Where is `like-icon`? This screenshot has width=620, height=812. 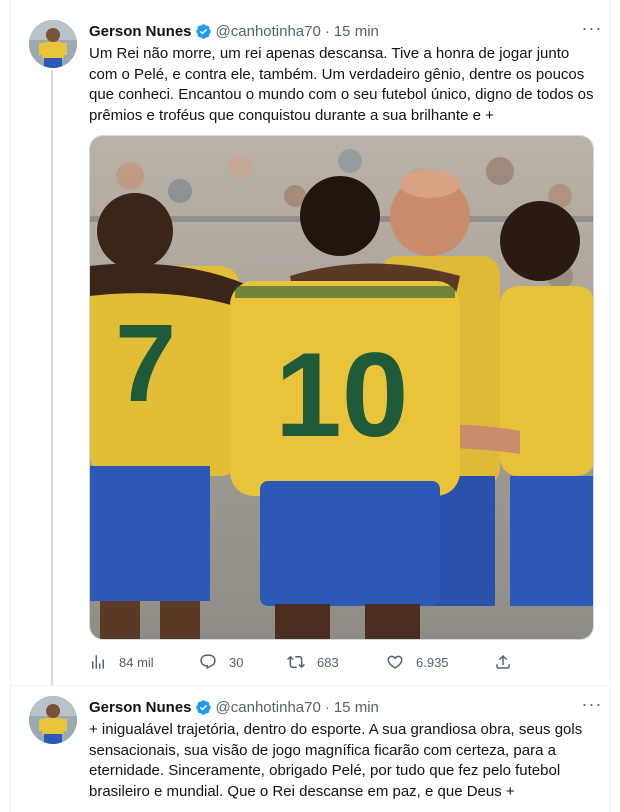 like-icon is located at coordinates (395, 662).